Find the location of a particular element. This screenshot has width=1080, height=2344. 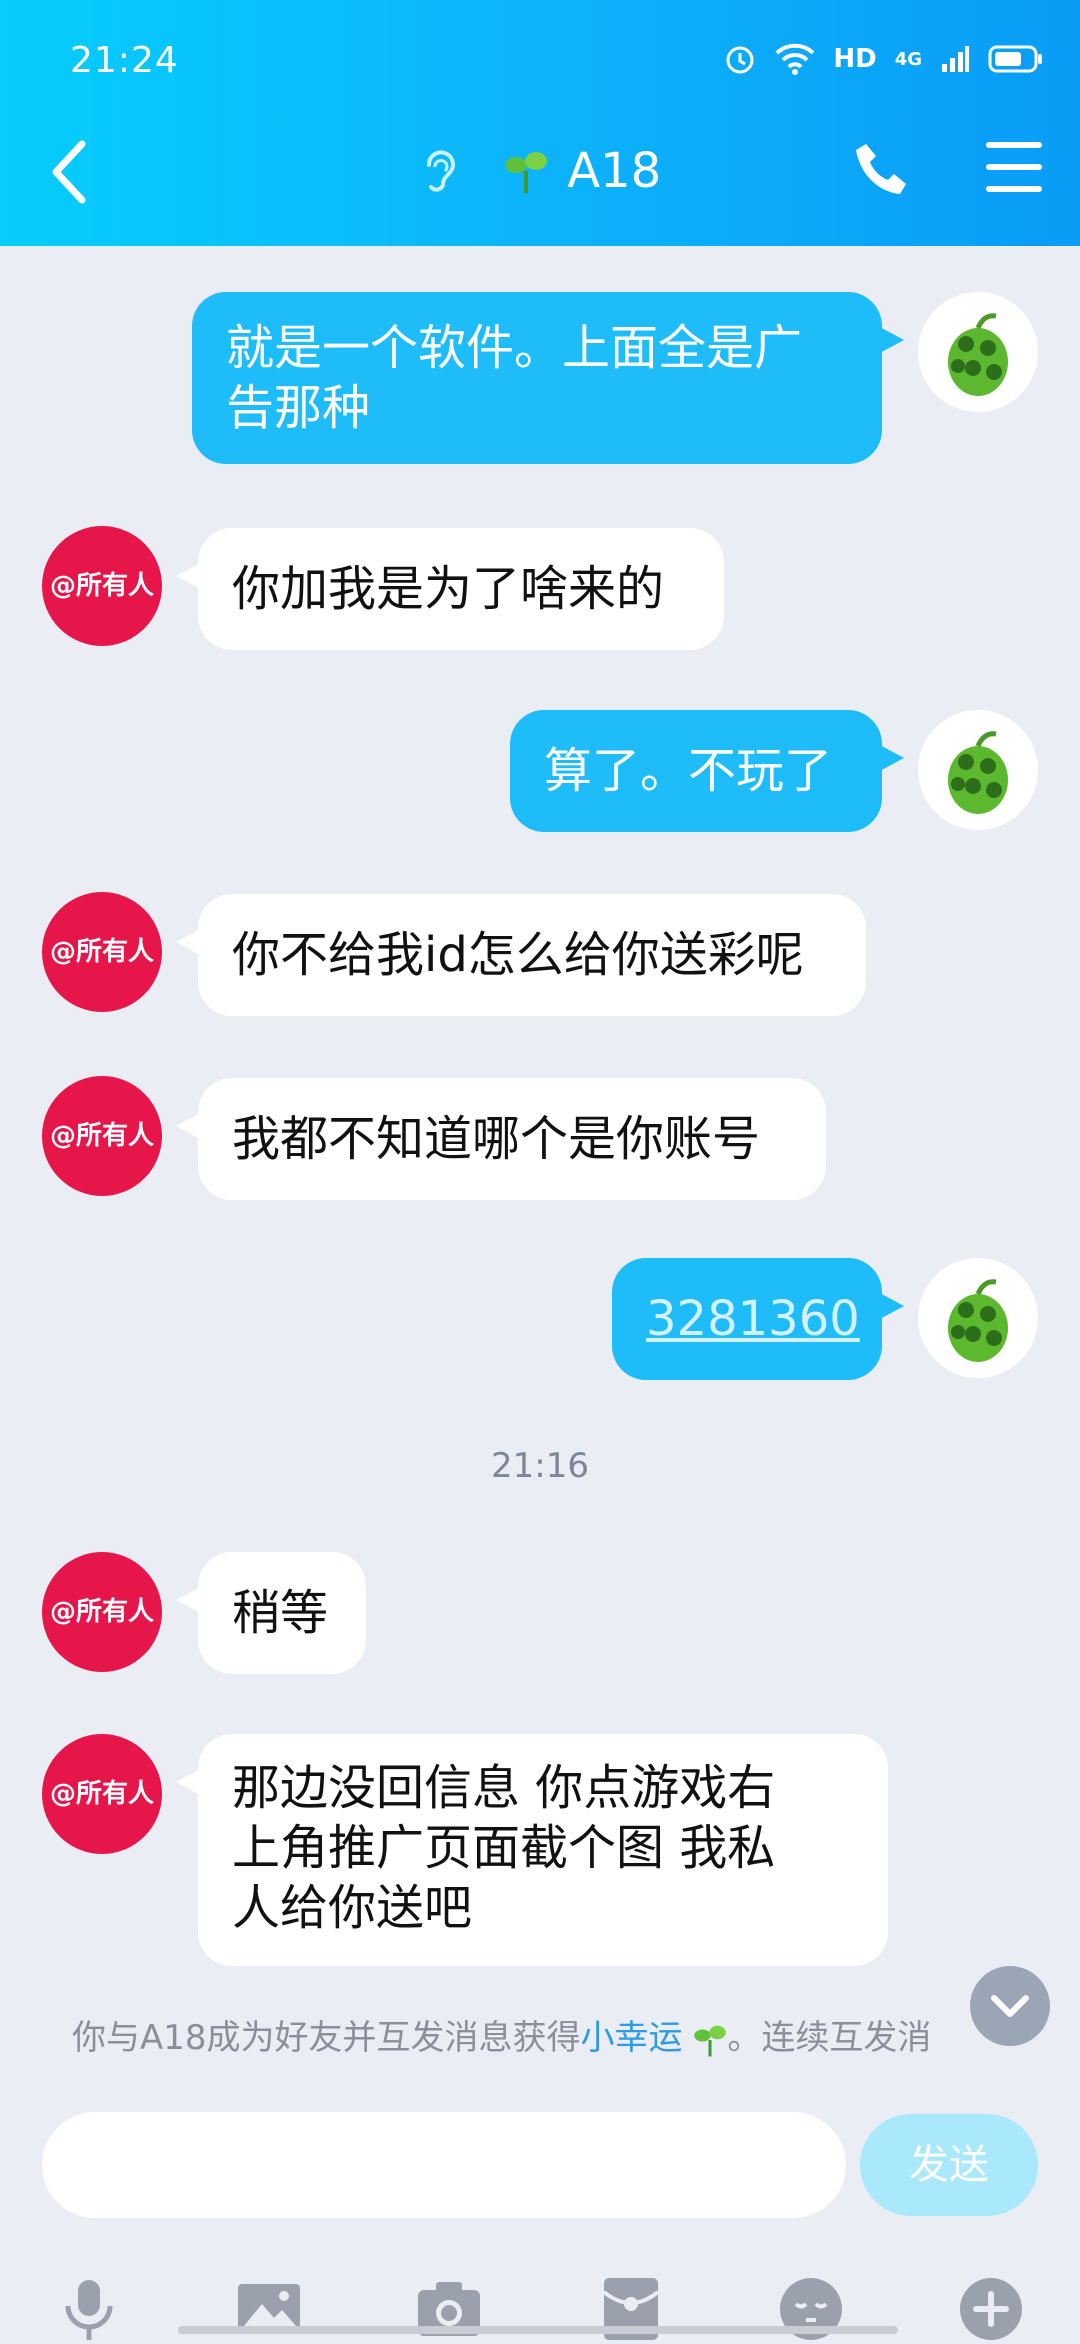

send-button: 发送 is located at coordinates (949, 2165).